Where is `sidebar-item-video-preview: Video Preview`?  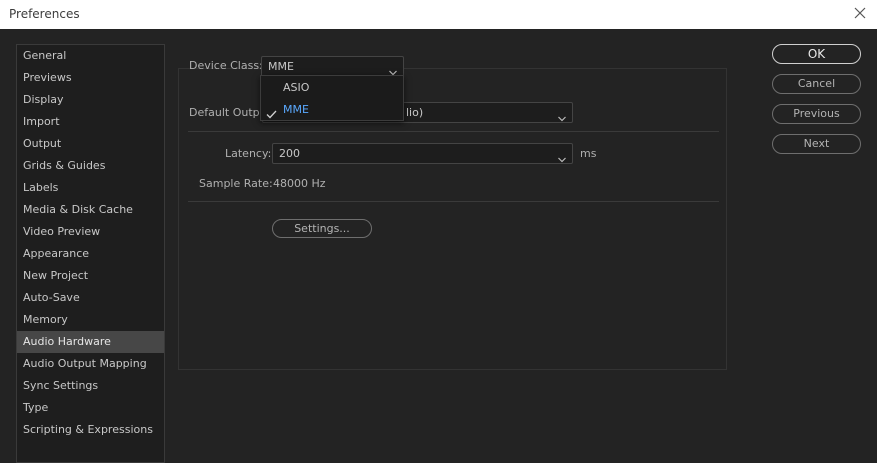
sidebar-item-video-preview: Video Preview is located at coordinates (90, 232).